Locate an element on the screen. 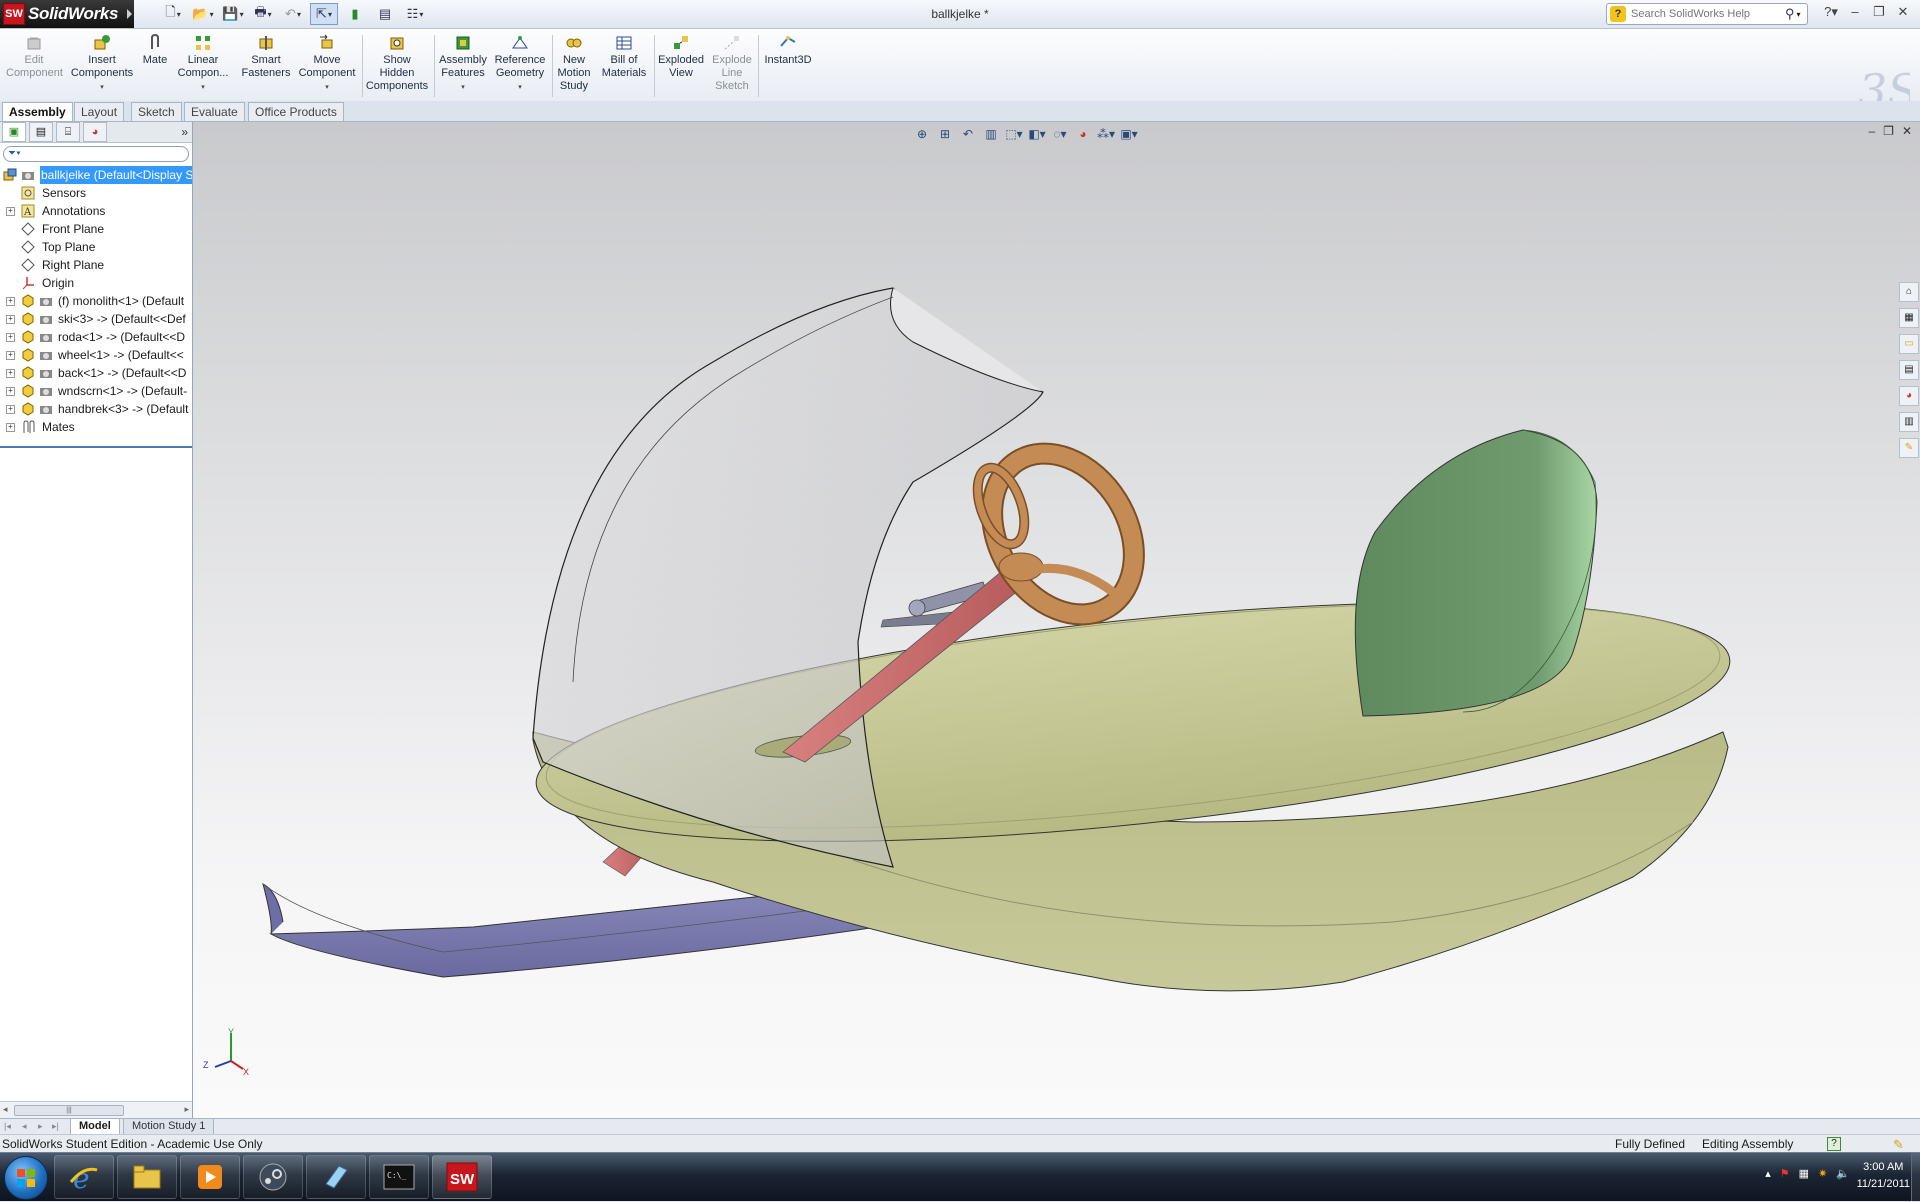 The image size is (1920, 1202). design-library-icon: ▦ is located at coordinates (1909, 318).